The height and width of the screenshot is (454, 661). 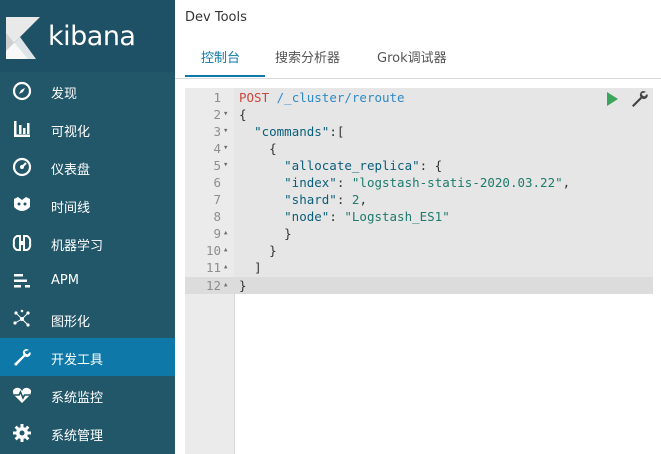 What do you see at coordinates (217, 148) in the screenshot?
I see `line-number: 4` at bounding box center [217, 148].